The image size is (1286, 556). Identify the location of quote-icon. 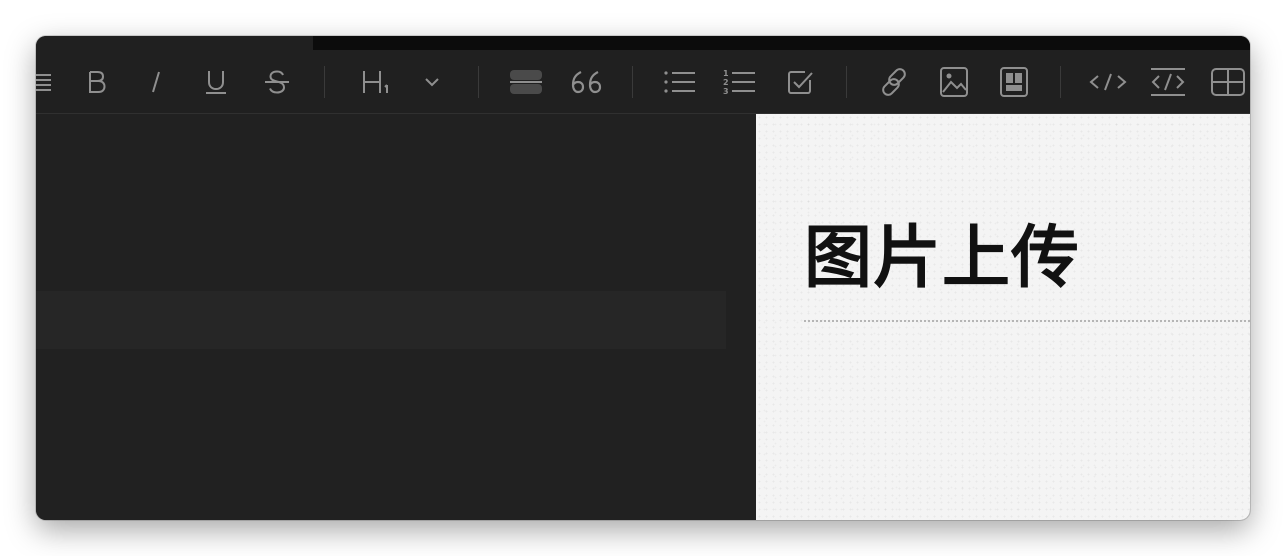
(586, 82).